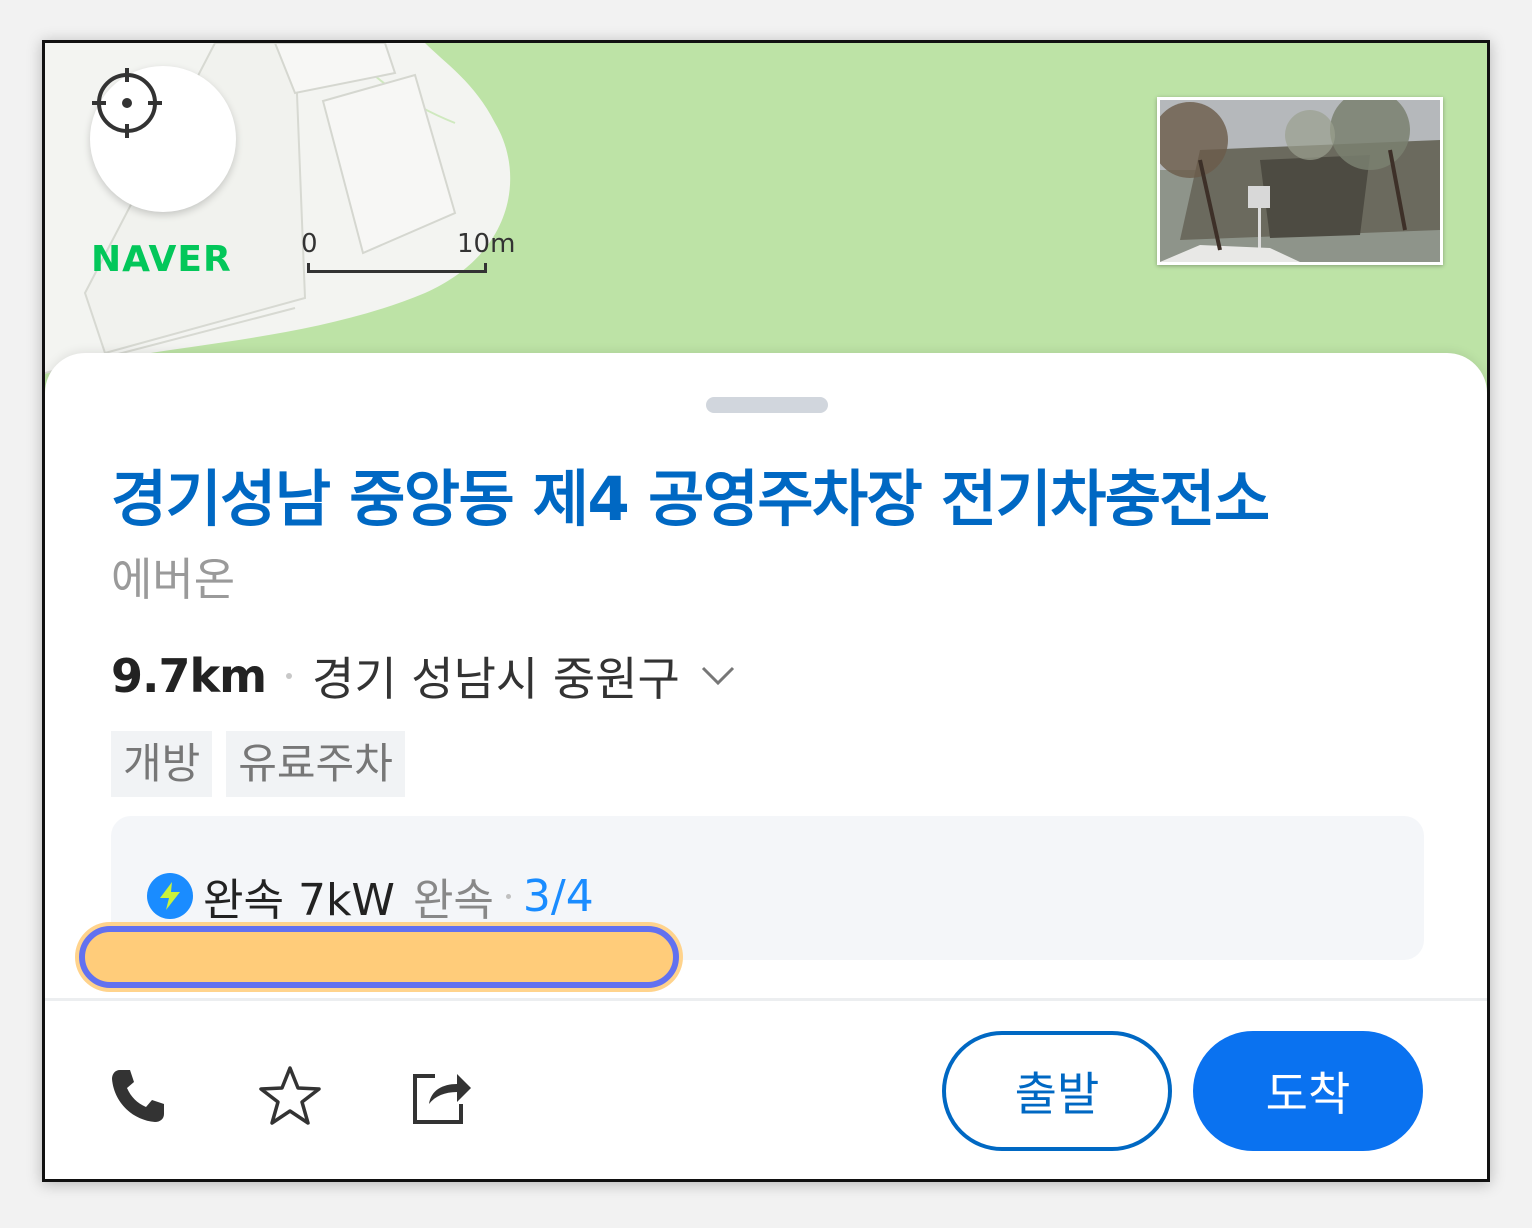 Image resolution: width=1532 pixels, height=1228 pixels. I want to click on scale-start-label: 0, so click(309, 244).